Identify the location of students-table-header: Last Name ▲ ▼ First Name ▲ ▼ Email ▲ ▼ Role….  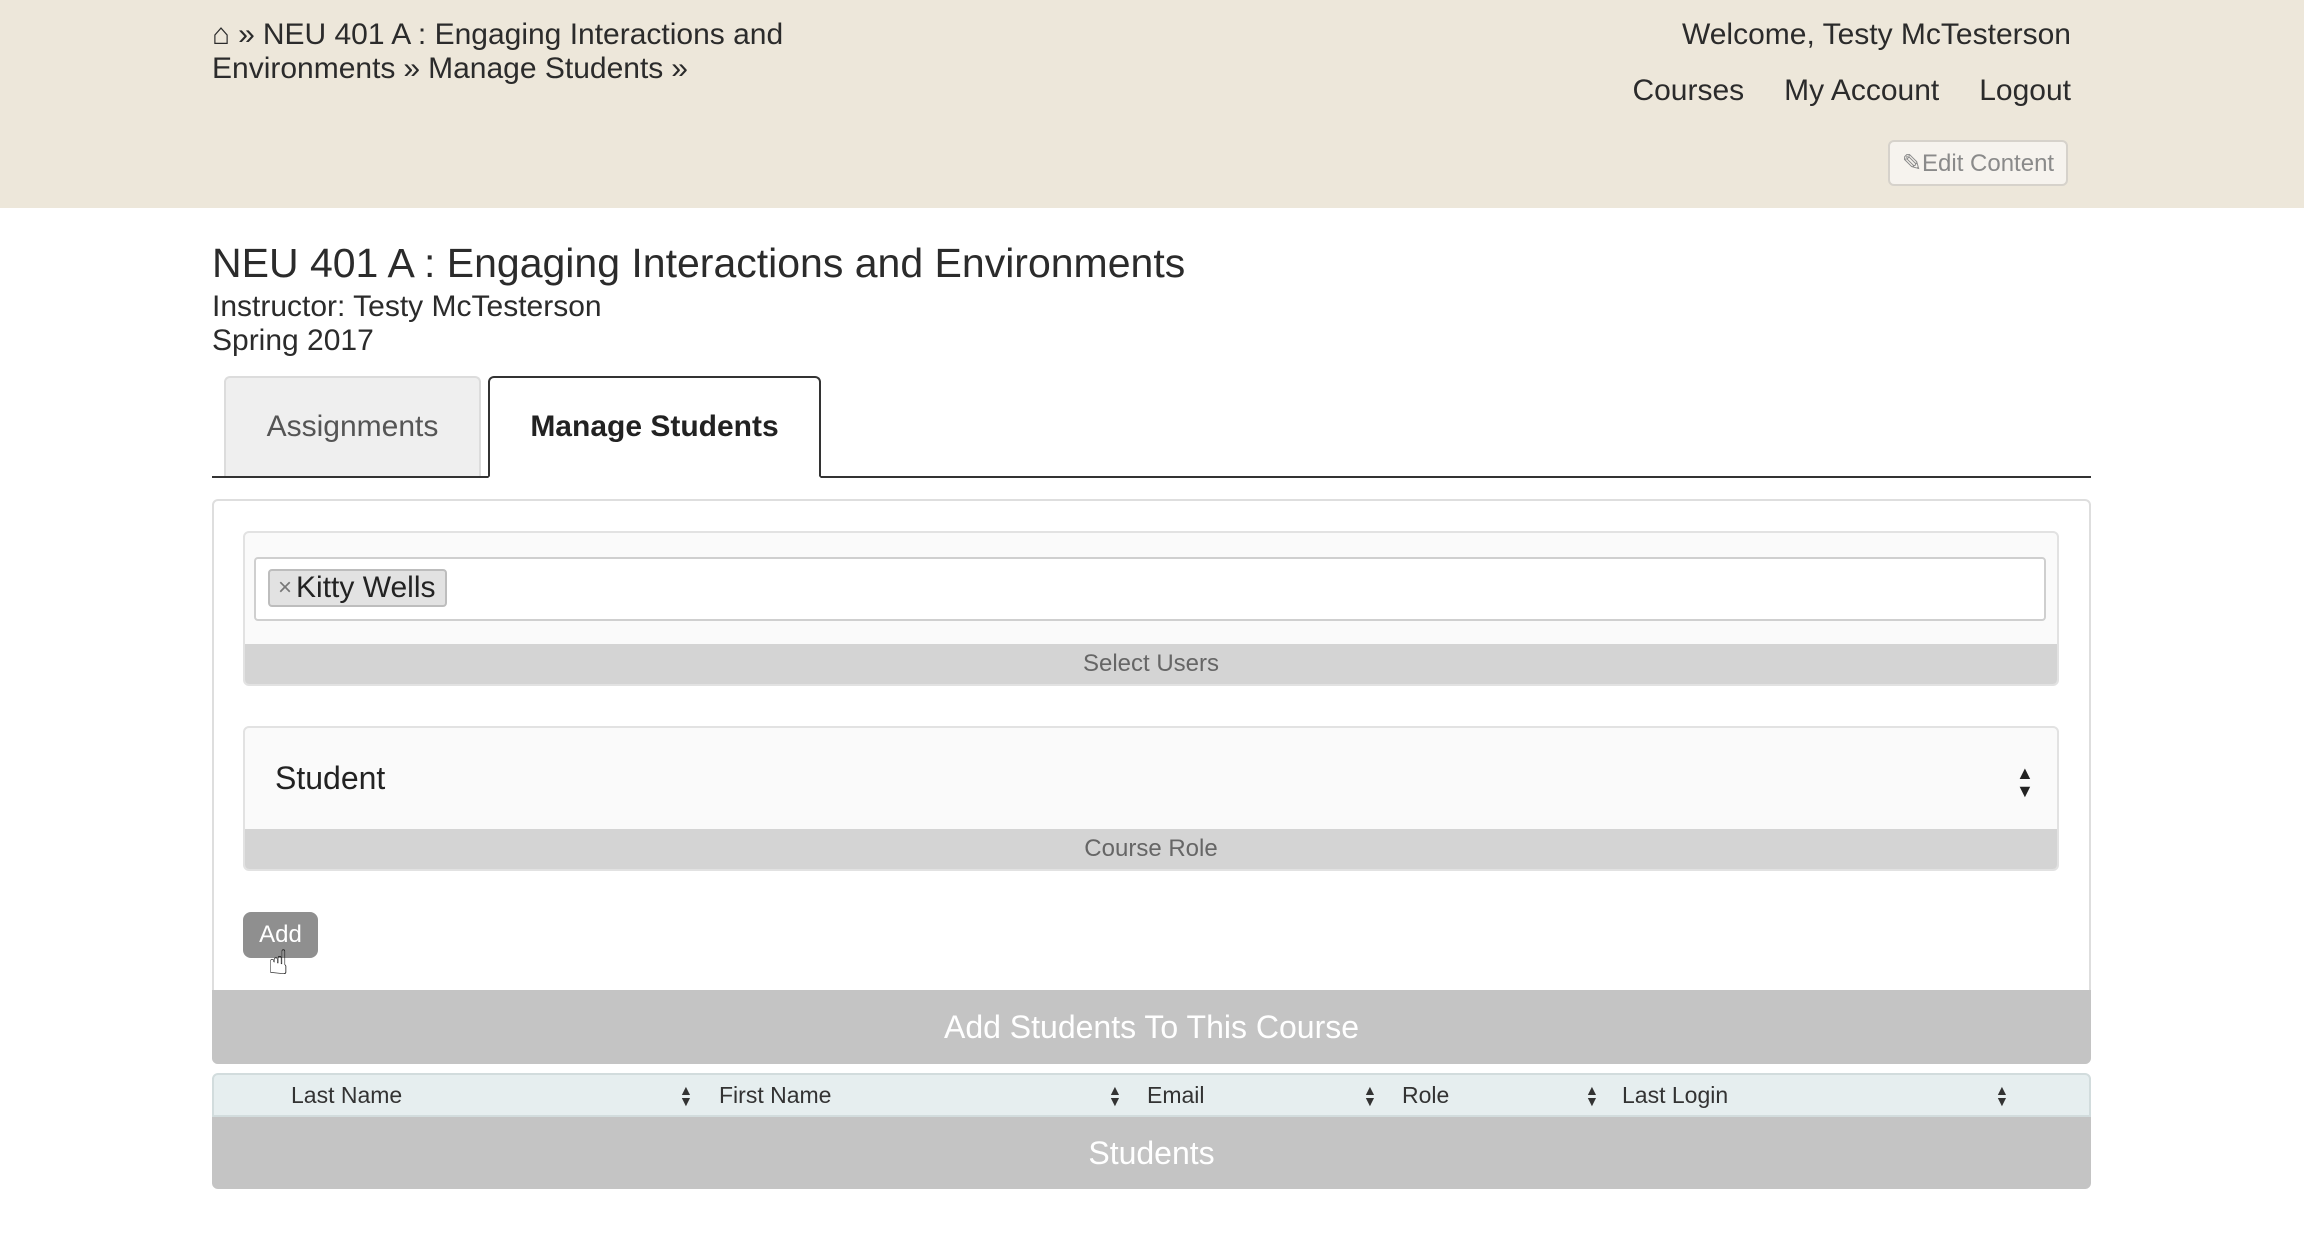
(1151, 1095).